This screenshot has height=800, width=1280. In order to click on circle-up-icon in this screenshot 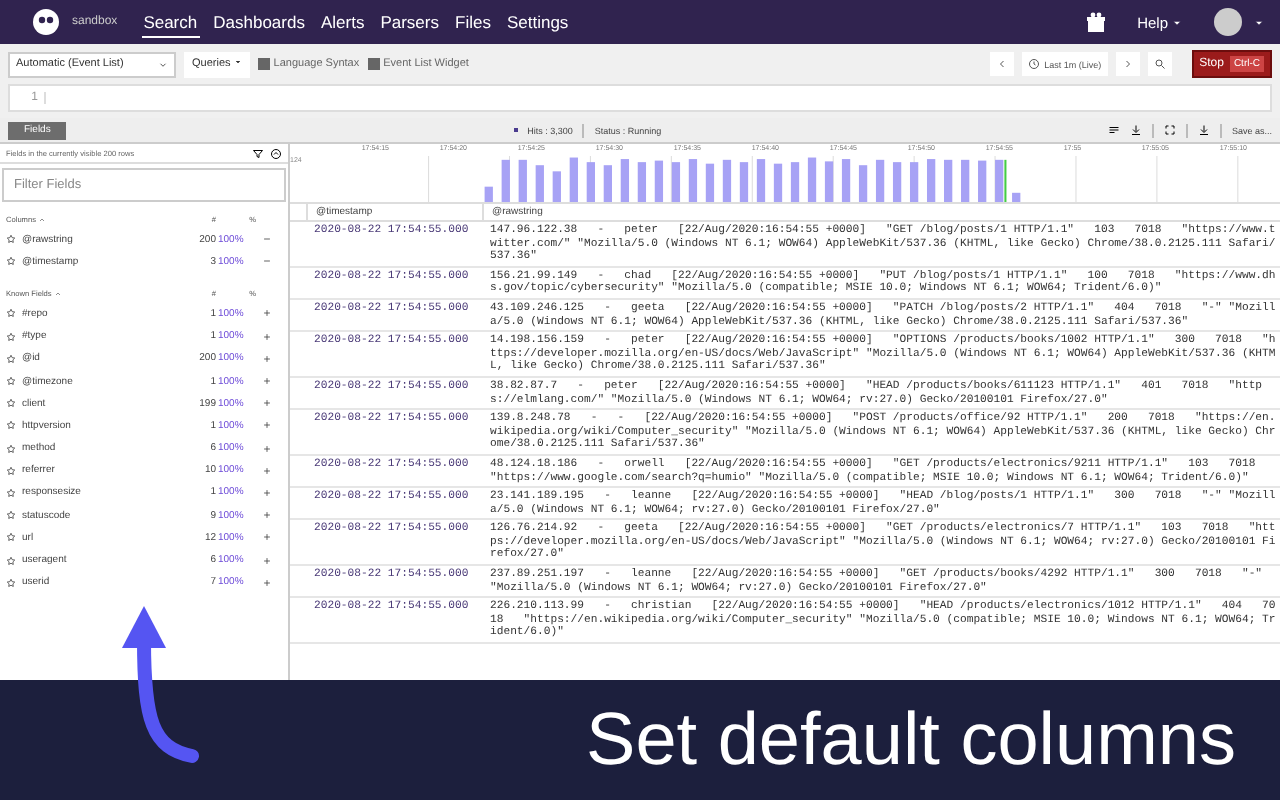, I will do `click(276, 153)`.